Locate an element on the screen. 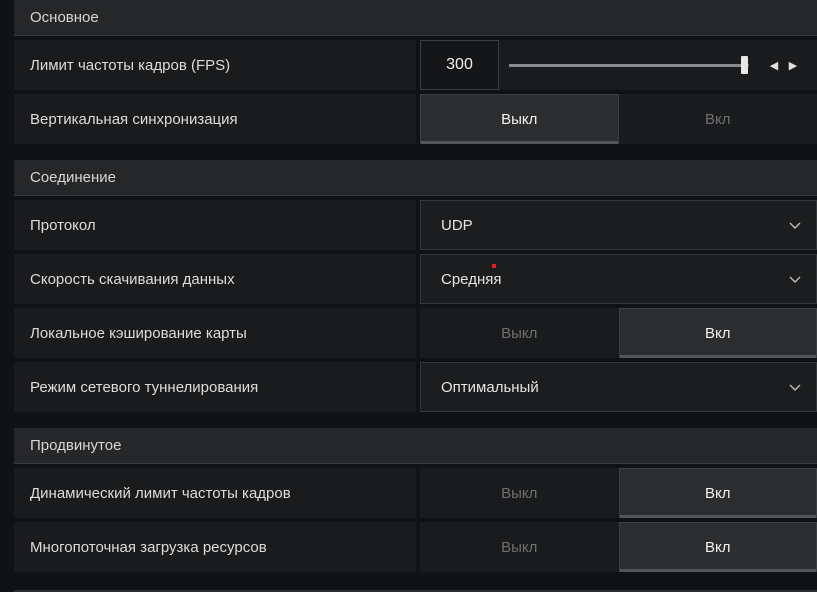 This screenshot has width=817, height=592. setting-label: Лимит частоты кадров (FPS) is located at coordinates (215, 65).